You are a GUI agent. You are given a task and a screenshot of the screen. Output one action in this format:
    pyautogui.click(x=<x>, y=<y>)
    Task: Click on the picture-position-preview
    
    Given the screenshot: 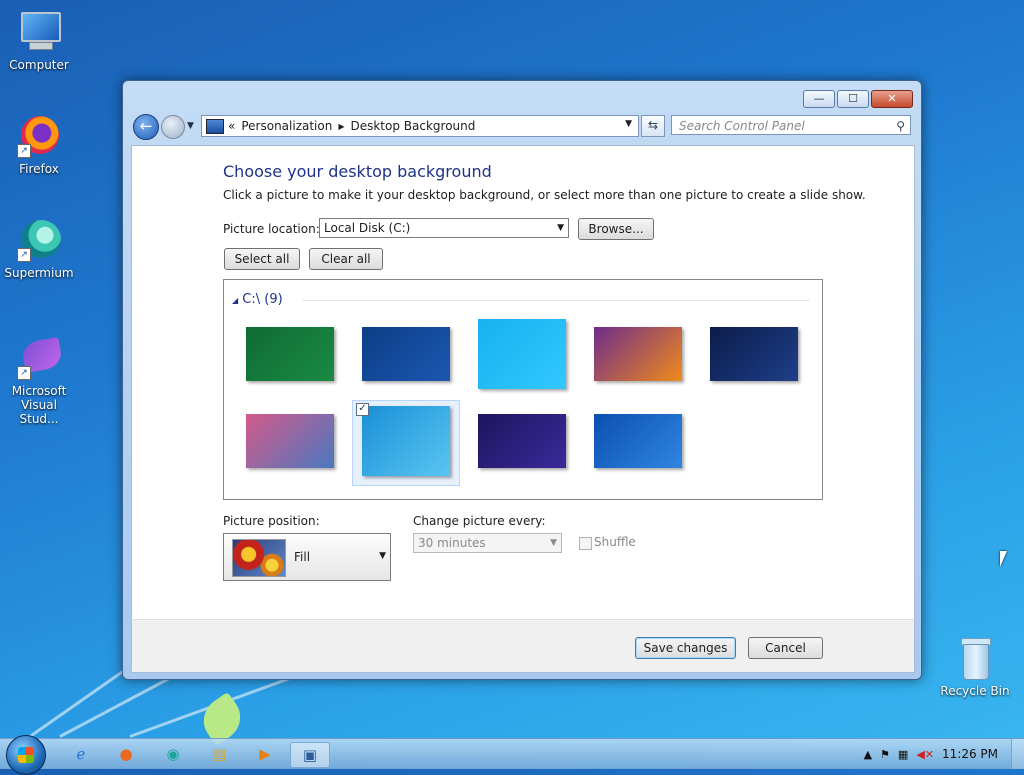 What is the action you would take?
    pyautogui.click(x=259, y=558)
    